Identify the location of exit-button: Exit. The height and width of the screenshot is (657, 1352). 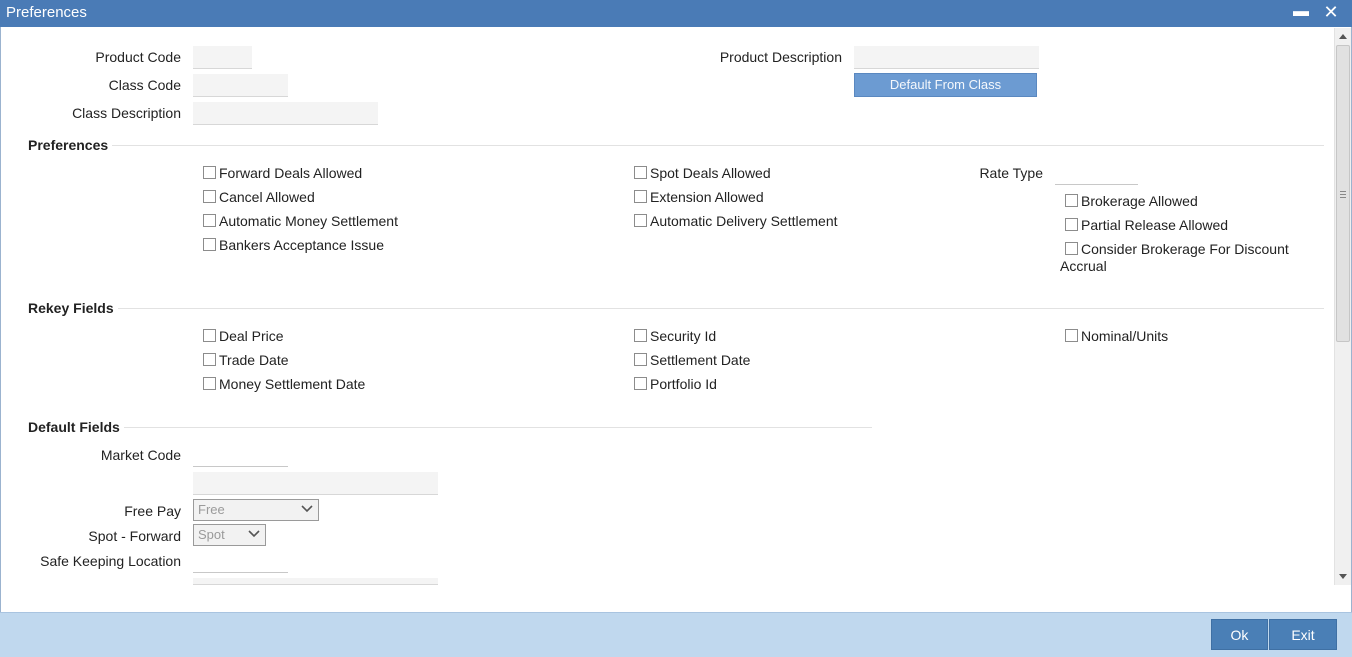
(1303, 634).